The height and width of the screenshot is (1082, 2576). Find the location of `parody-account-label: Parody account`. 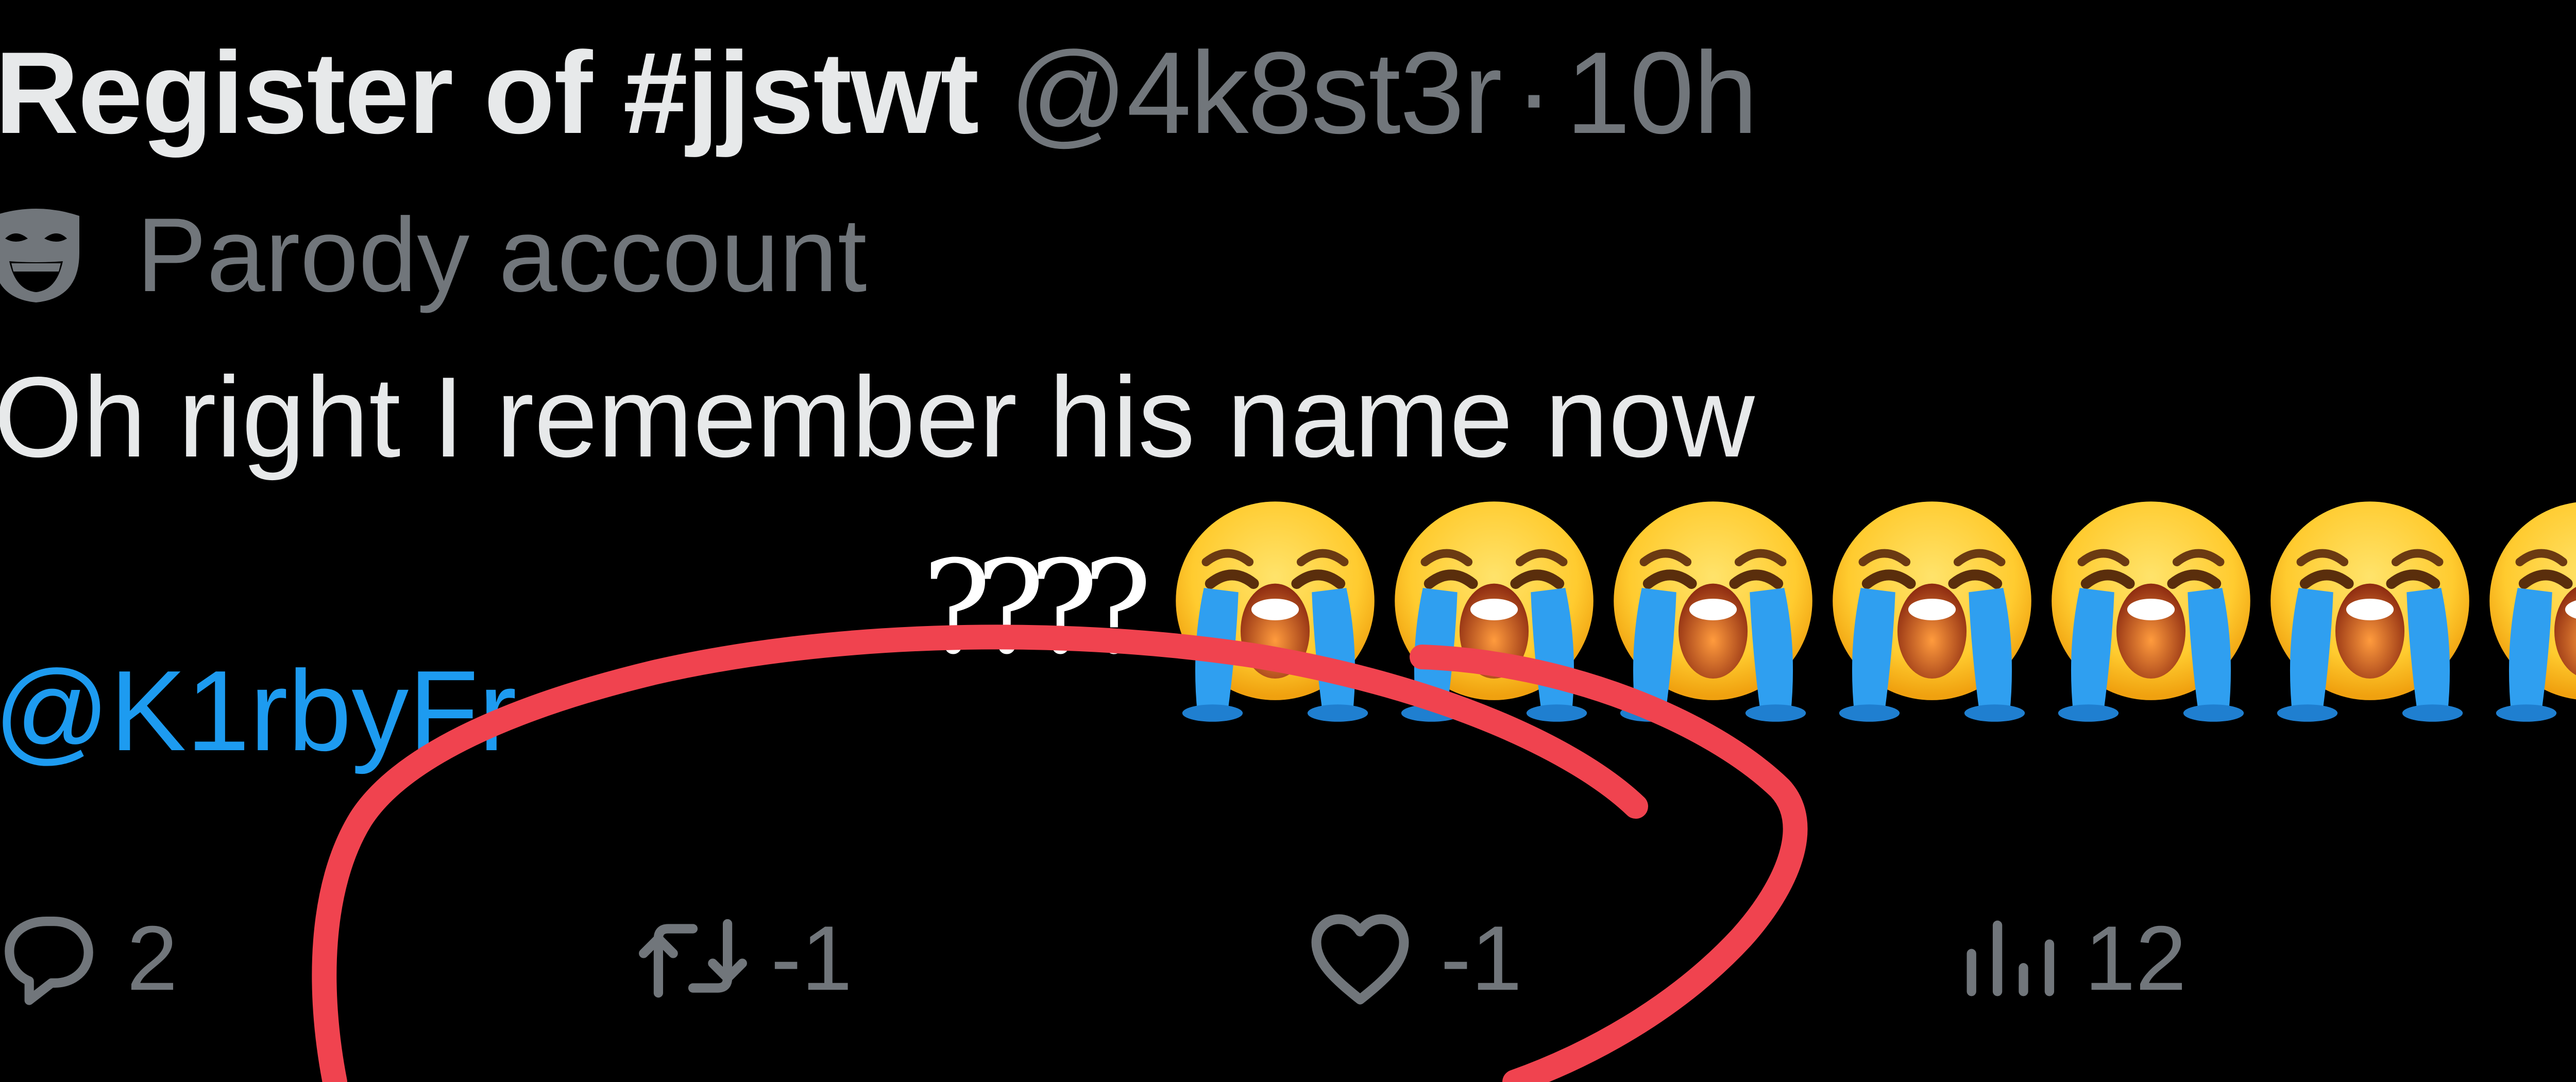

parody-account-label: Parody account is located at coordinates (502, 255).